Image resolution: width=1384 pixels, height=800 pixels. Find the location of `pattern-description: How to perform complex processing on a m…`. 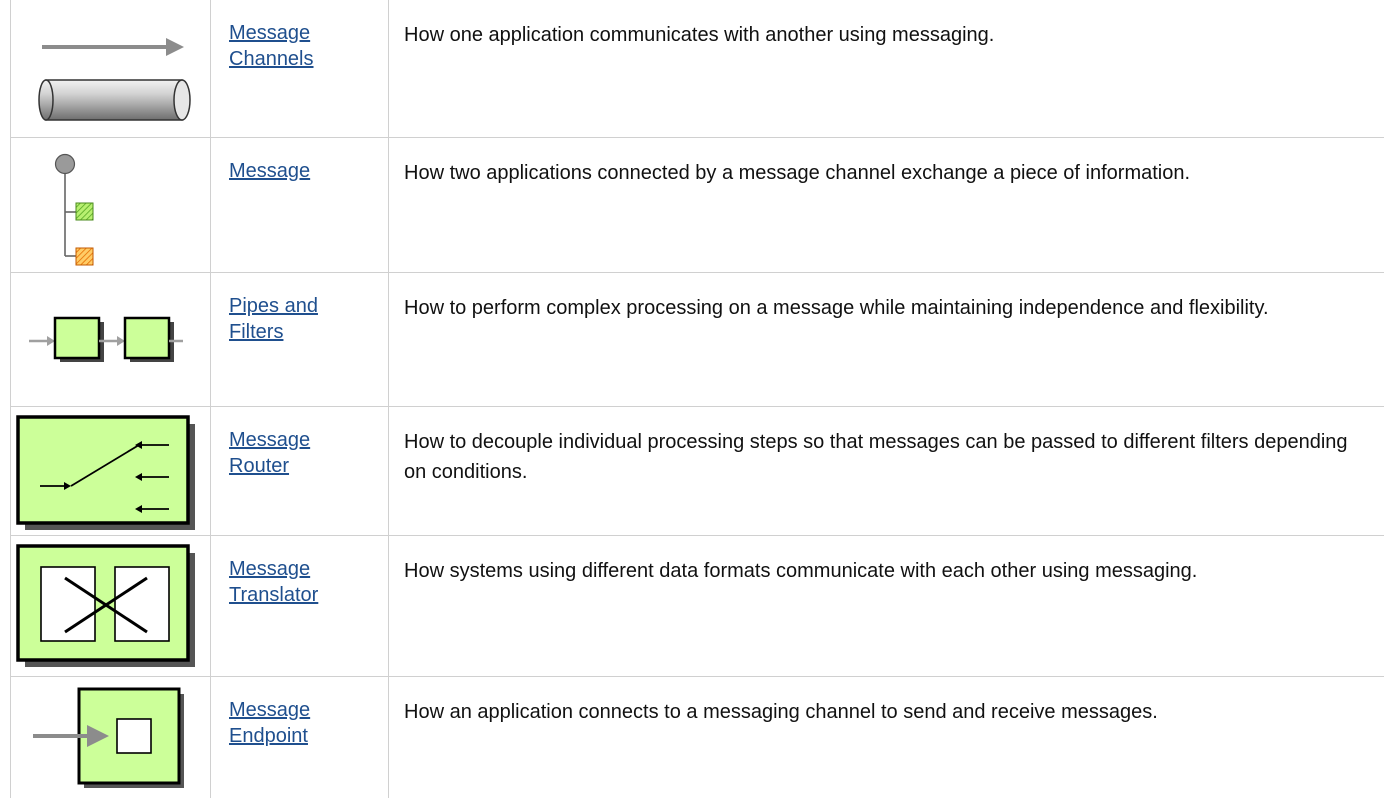

pattern-description: How to perform complex processing on a m… is located at coordinates (887, 308).